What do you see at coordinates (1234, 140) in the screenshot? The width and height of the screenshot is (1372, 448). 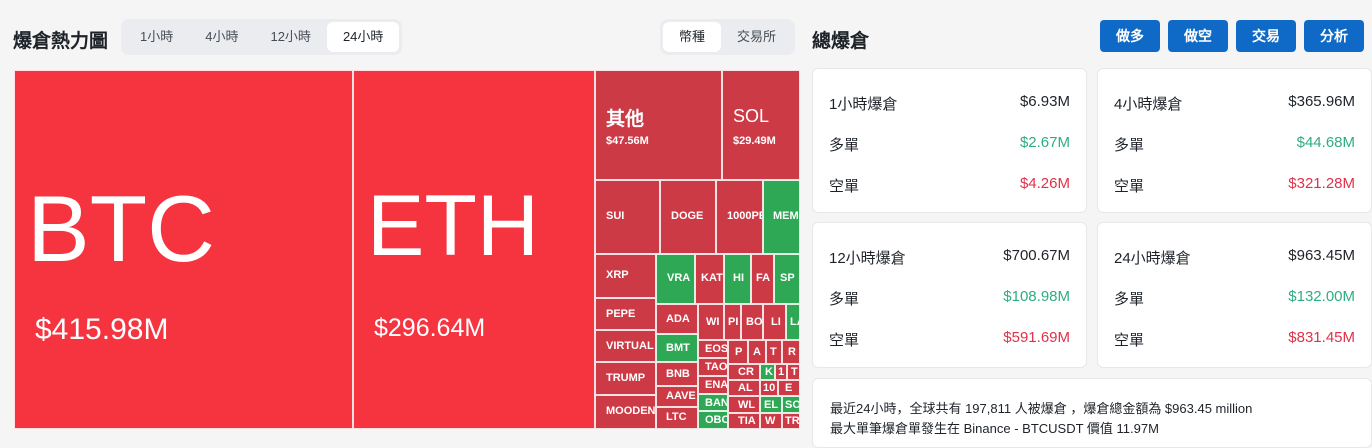 I see `card-4h: 4小時爆倉 $365.96M 多單 $44.68M 空單 $321.28M` at bounding box center [1234, 140].